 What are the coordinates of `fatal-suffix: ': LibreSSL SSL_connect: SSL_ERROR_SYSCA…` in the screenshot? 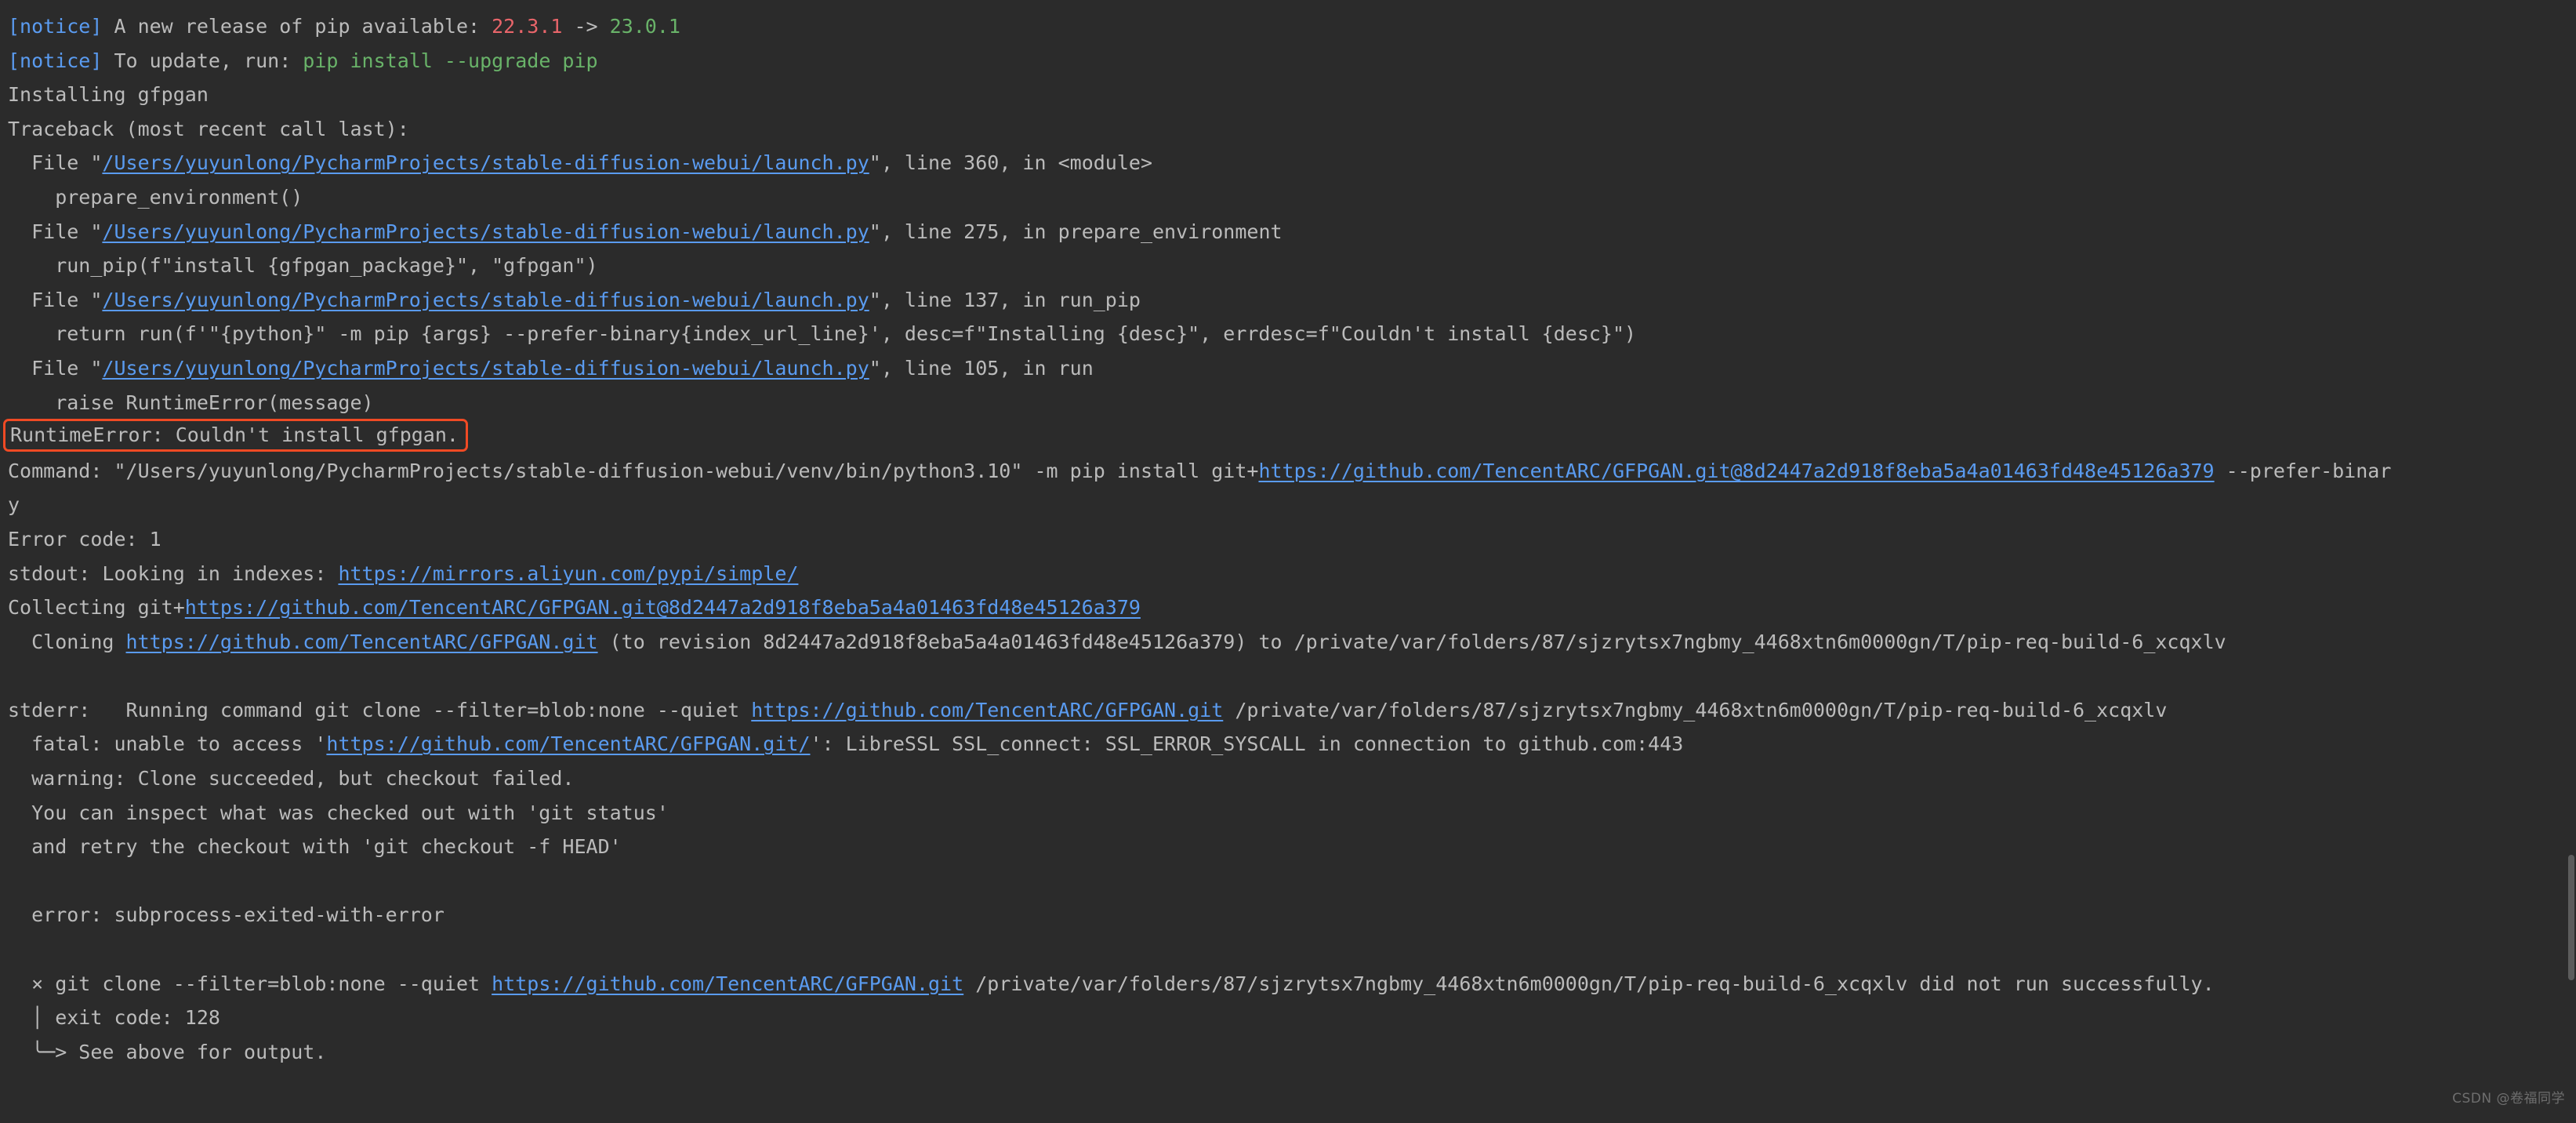 It's located at (1247, 744).